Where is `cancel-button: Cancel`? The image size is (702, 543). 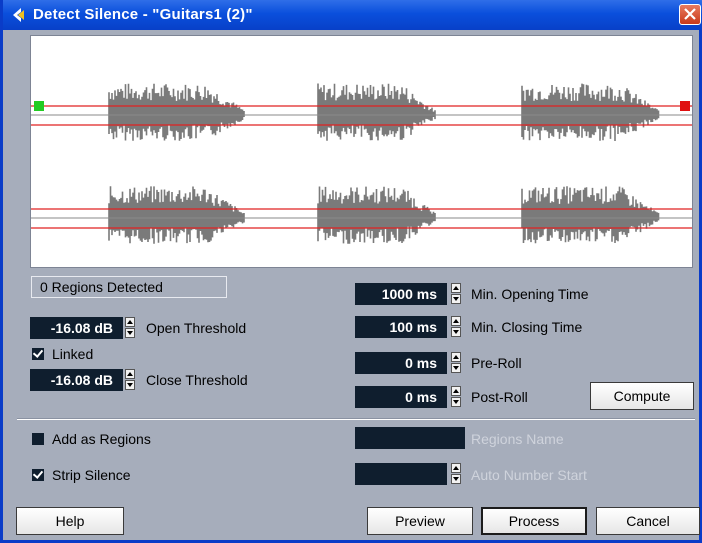 cancel-button: Cancel is located at coordinates (648, 521).